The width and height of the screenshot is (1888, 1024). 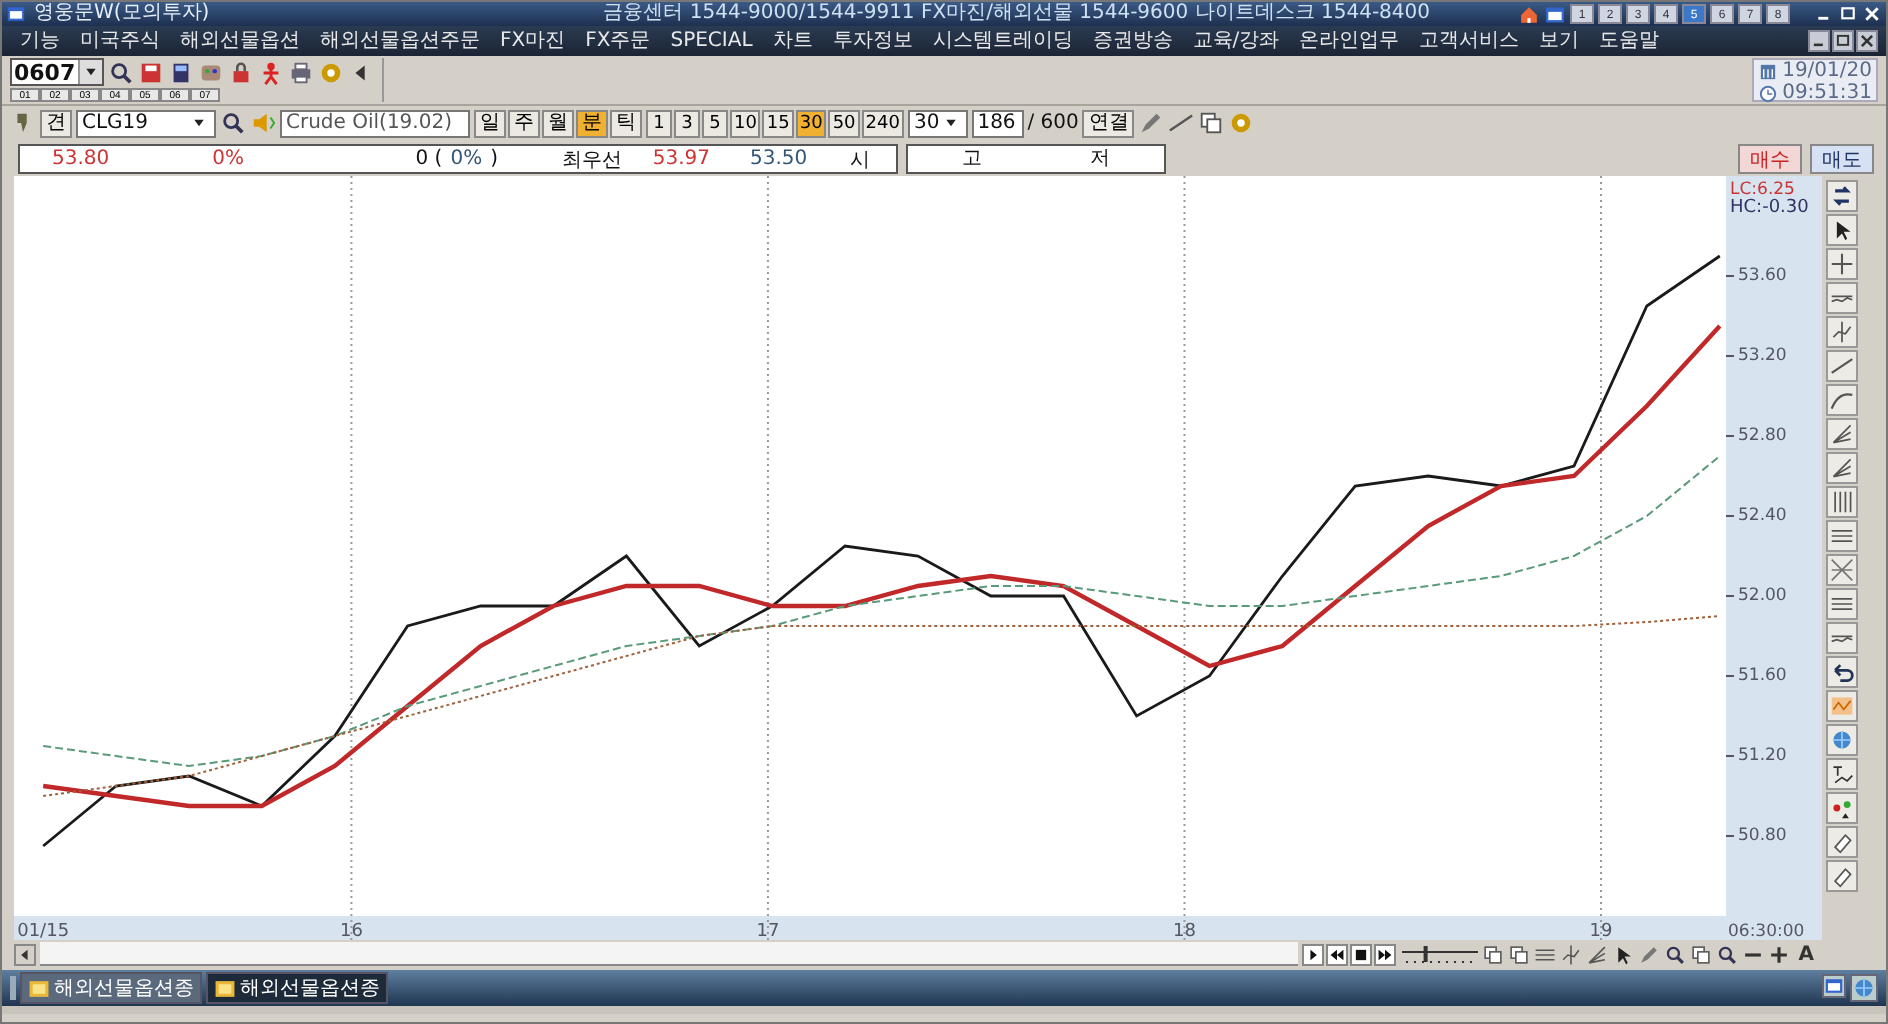 What do you see at coordinates (792, 41) in the screenshot?
I see `menu-item: 차트` at bounding box center [792, 41].